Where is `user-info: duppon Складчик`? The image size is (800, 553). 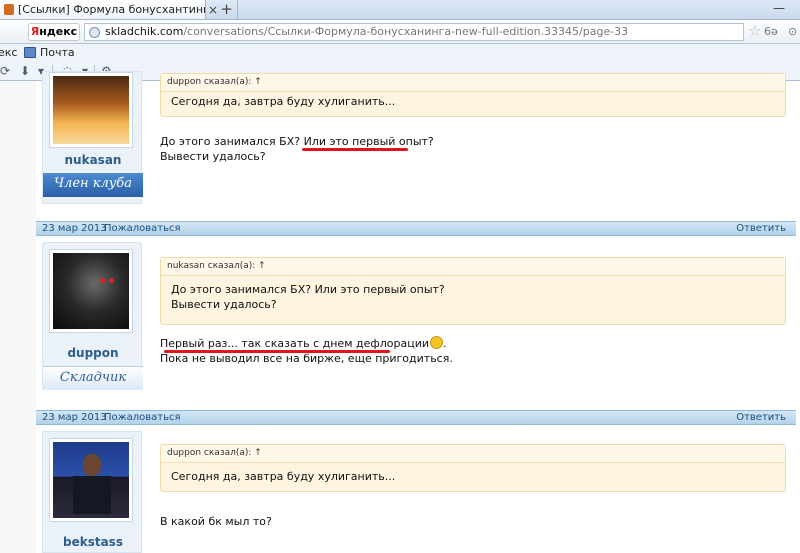
user-info: duppon Складчик is located at coordinates (92, 316).